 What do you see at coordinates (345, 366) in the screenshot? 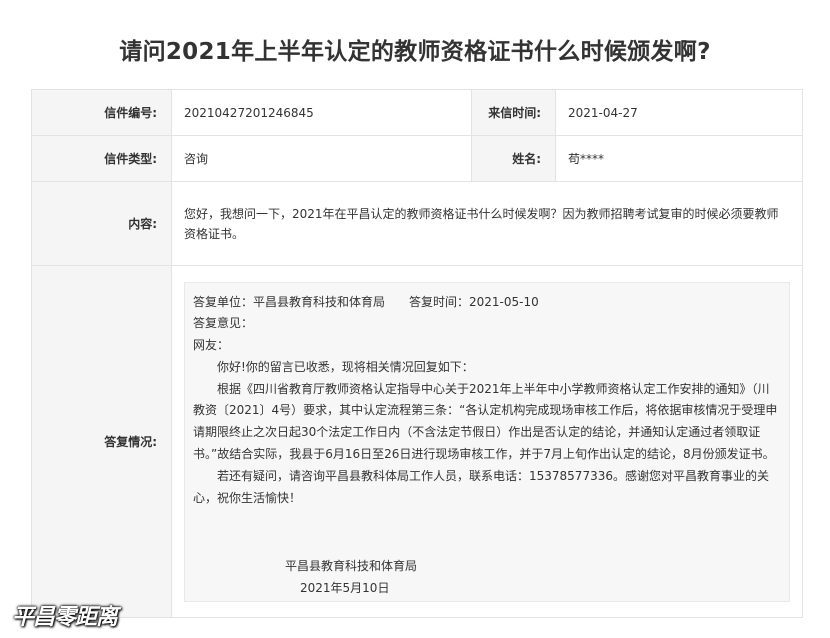
I see `reply-paragraph: 你好!你的留言已收悉，现将相关情况回复如下：` at bounding box center [345, 366].